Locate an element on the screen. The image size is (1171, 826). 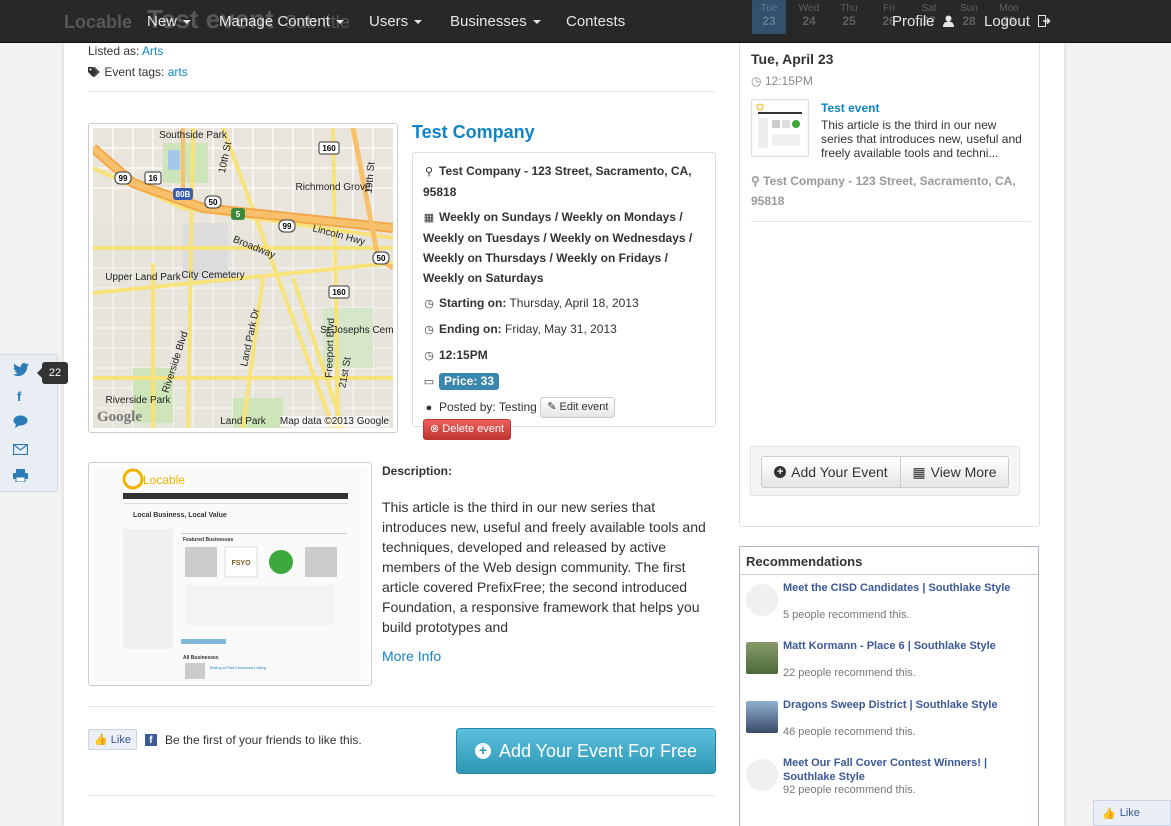
map-shield: 5 is located at coordinates (238, 214).